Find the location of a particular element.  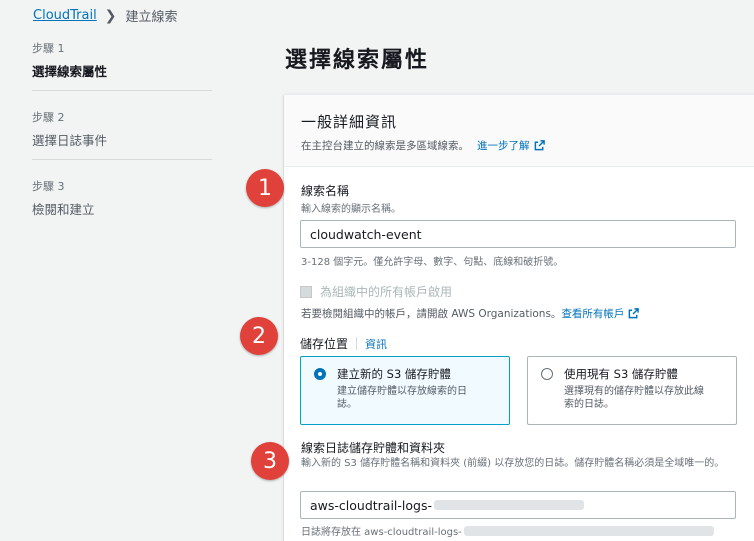

org-help-text: 若要檢閱組織中的帳戶，請開啟 AWS Organizations。 is located at coordinates (431, 314).